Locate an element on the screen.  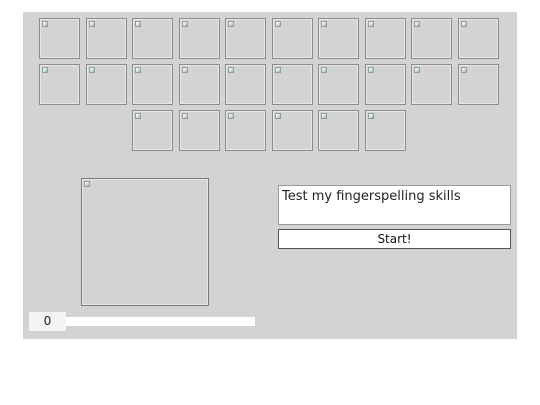
prompt-text-box: Test my fingerspelling skills is located at coordinates (394, 205).